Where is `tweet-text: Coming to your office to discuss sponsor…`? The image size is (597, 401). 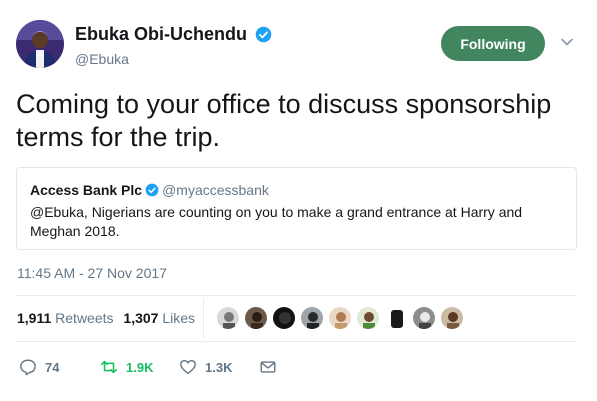
tweet-text: Coming to your office to discuss sponsor… is located at coordinates (284, 120).